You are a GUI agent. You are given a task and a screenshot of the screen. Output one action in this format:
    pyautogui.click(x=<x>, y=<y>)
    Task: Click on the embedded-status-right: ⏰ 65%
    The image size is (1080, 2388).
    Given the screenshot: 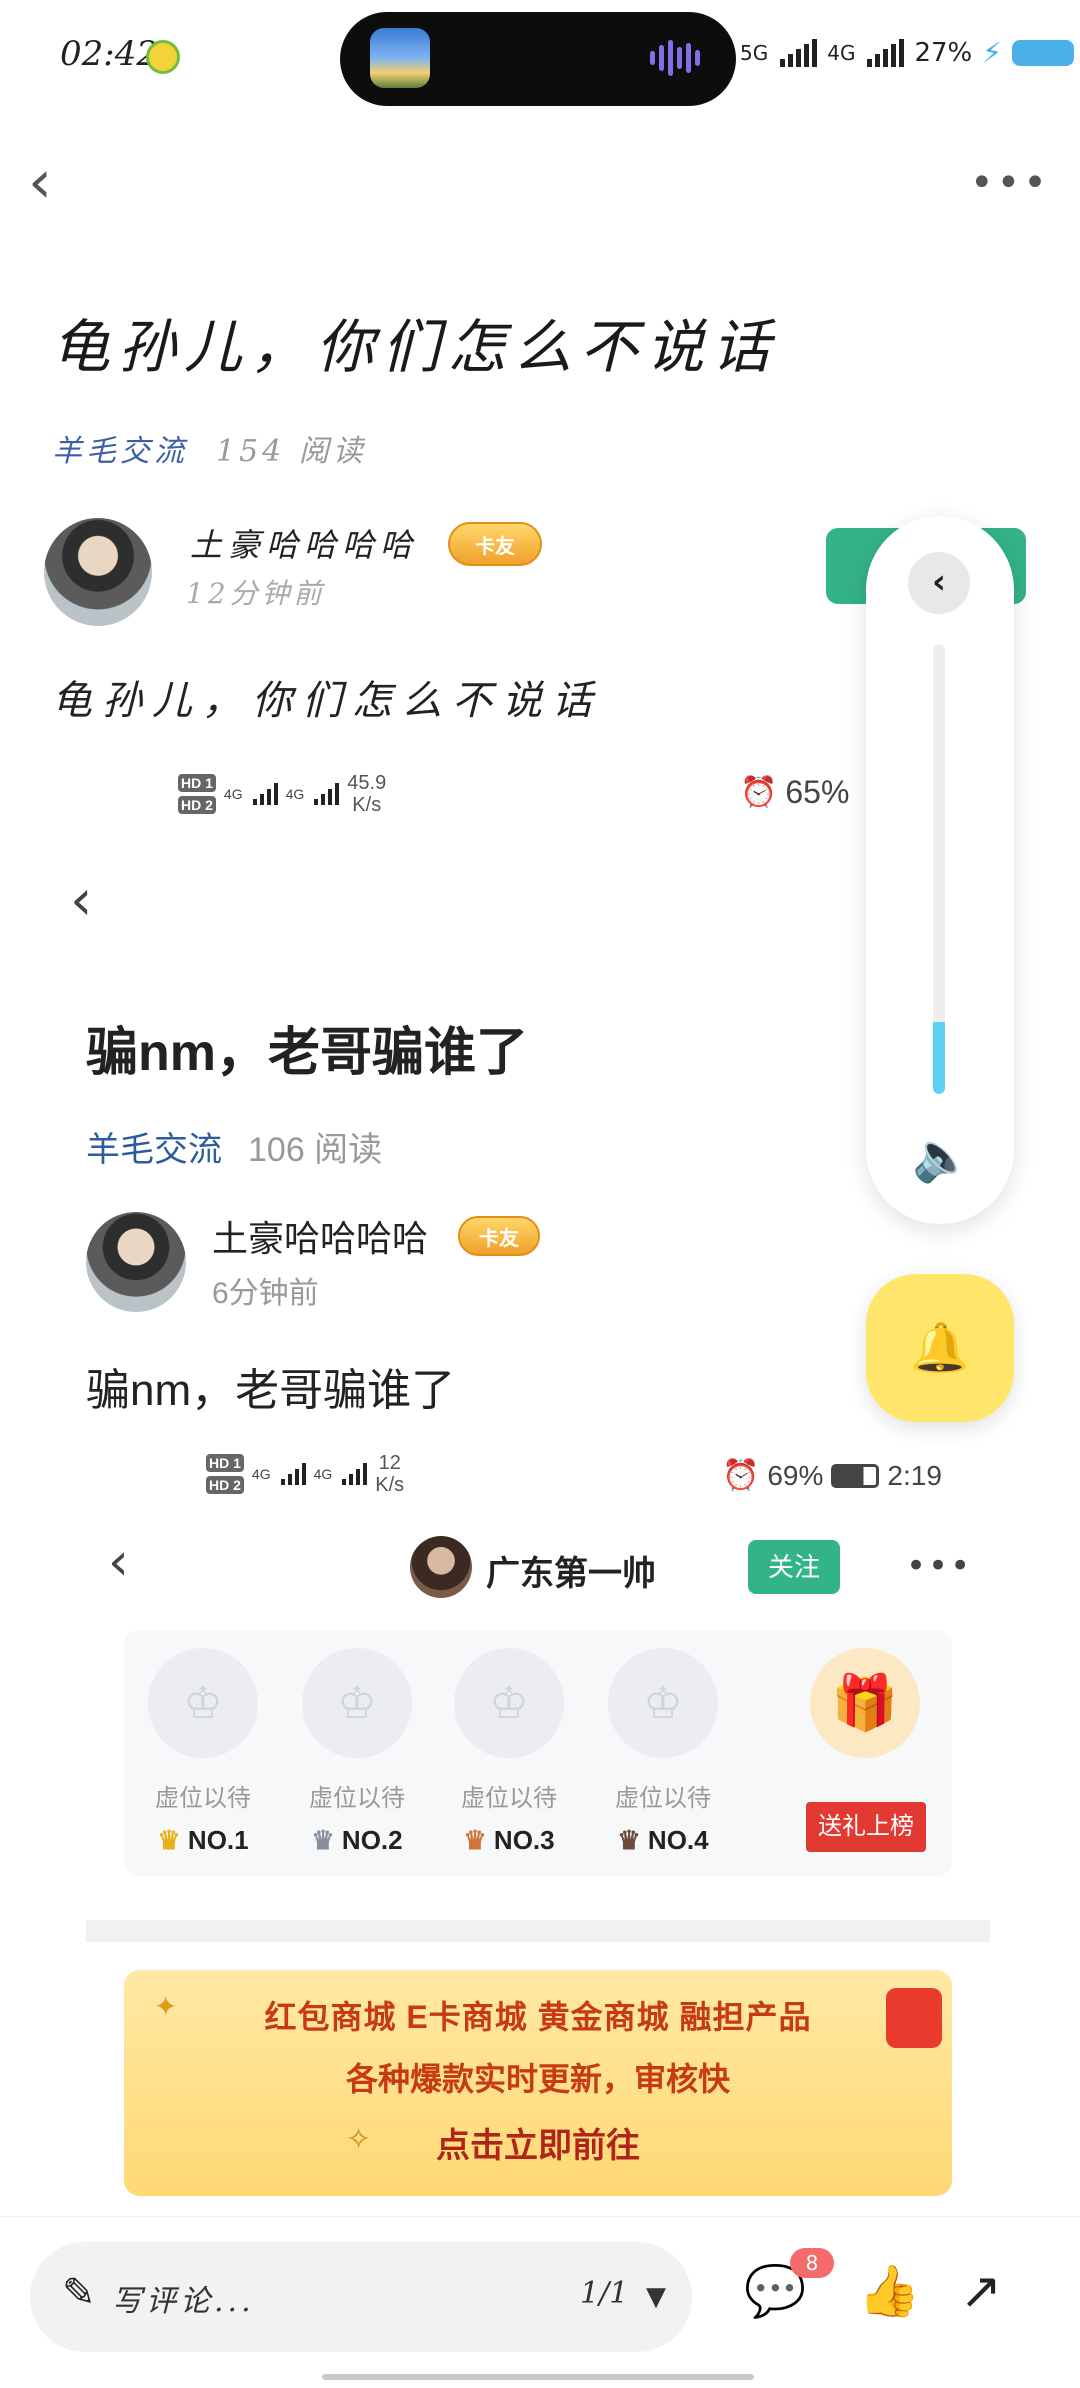 What is the action you would take?
    pyautogui.click(x=794, y=792)
    